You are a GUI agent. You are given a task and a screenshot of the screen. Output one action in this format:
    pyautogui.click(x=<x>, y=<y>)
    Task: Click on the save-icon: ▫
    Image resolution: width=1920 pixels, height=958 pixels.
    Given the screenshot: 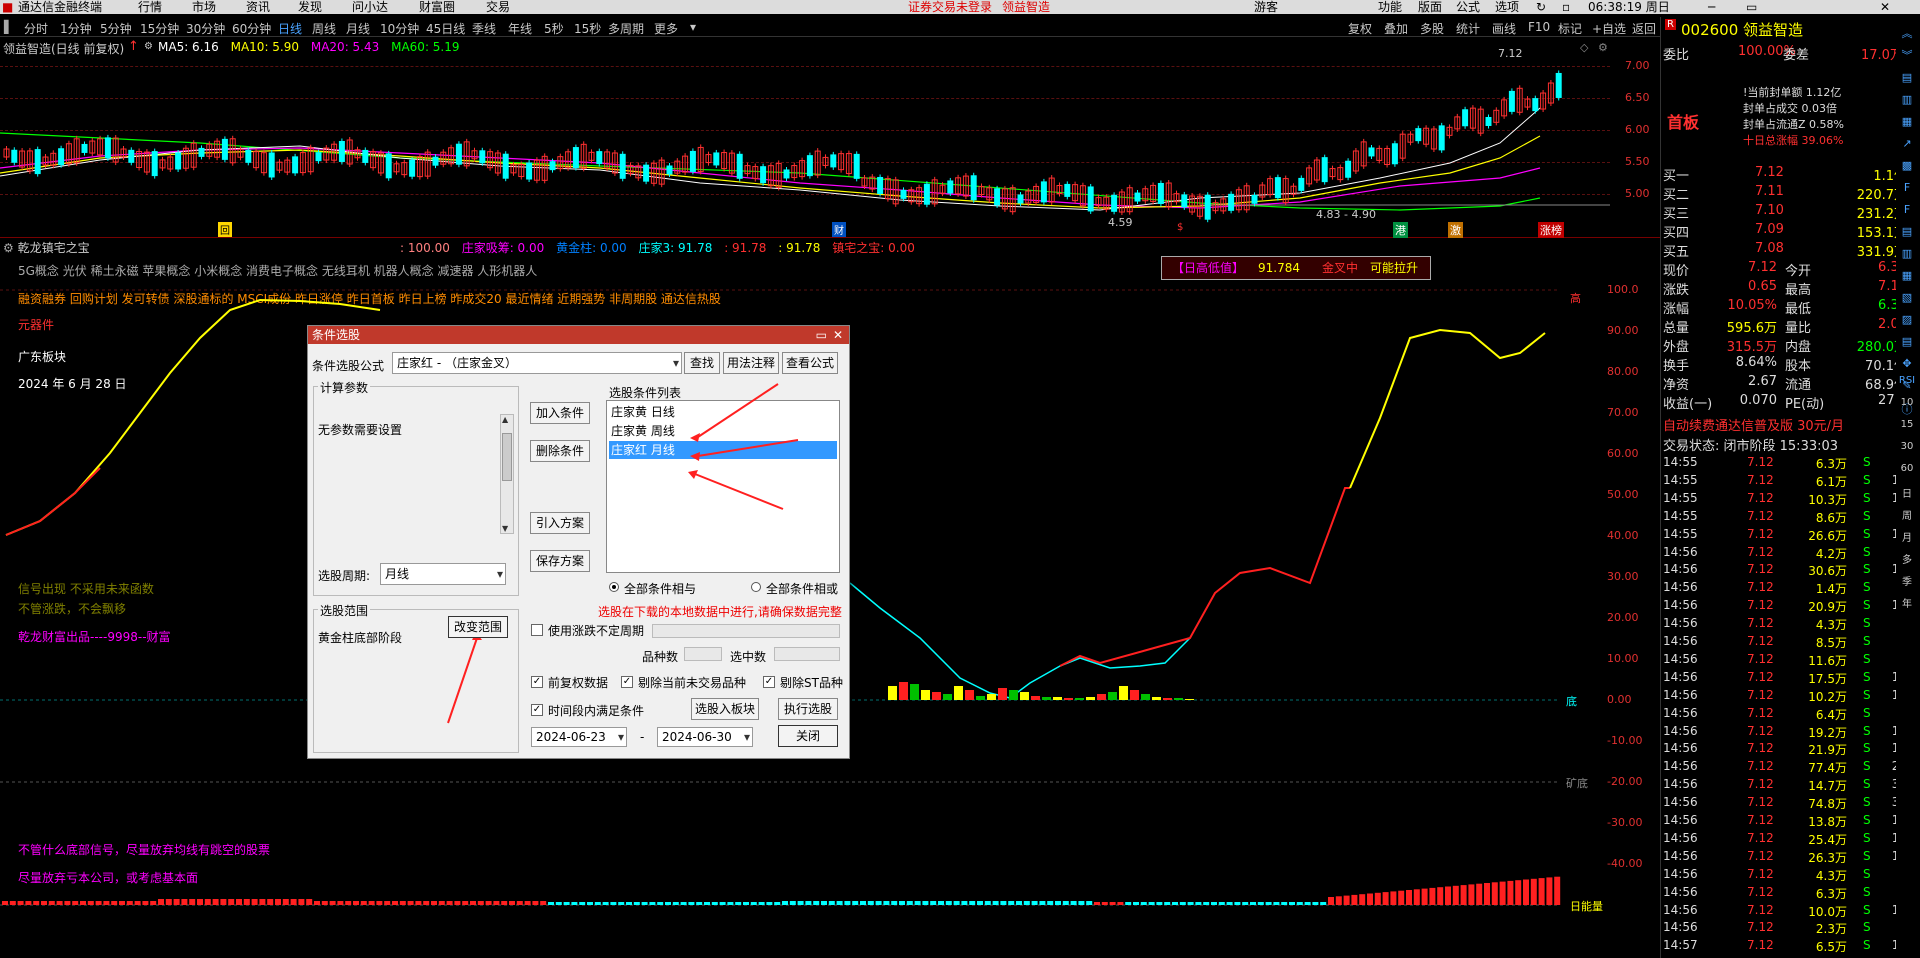 What is the action you would take?
    pyautogui.click(x=1566, y=7)
    